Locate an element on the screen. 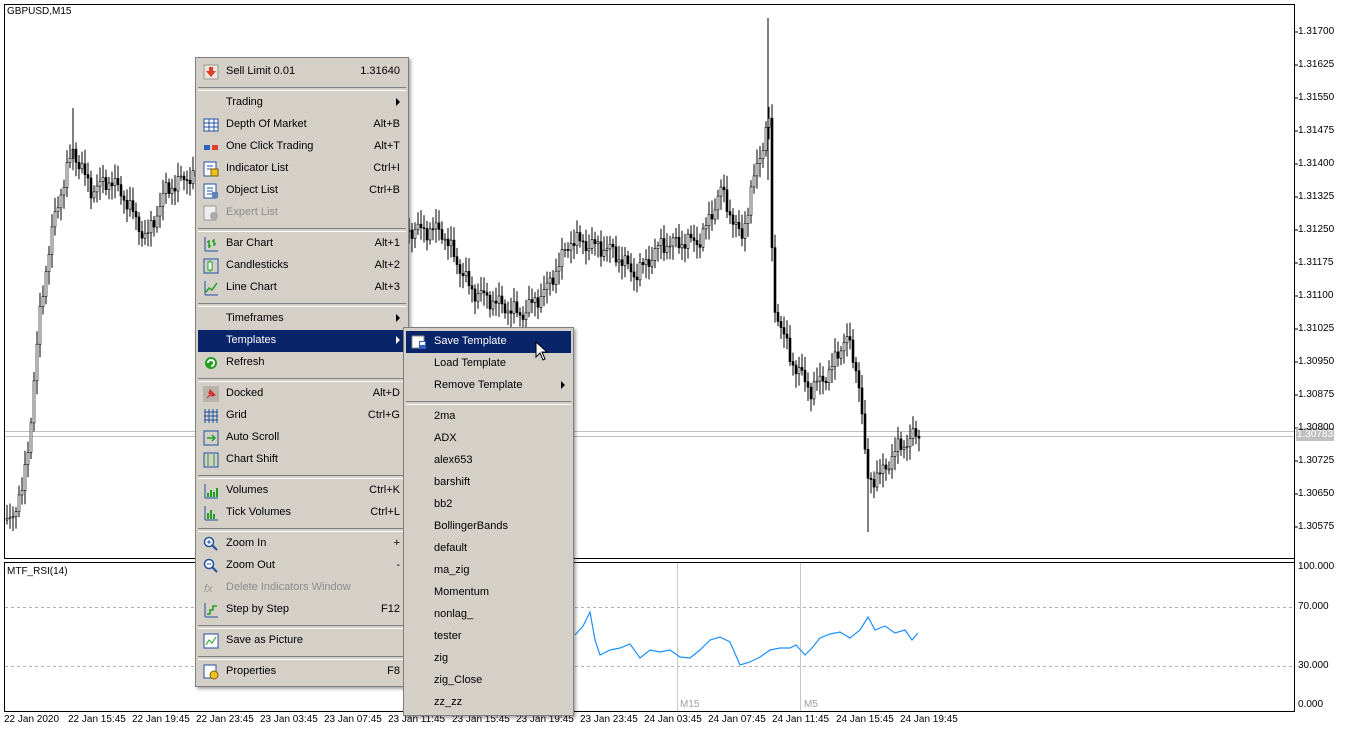 Image resolution: width=1347 pixels, height=734 pixels. templates-menu-item-bb2: bb2 is located at coordinates (488, 505).